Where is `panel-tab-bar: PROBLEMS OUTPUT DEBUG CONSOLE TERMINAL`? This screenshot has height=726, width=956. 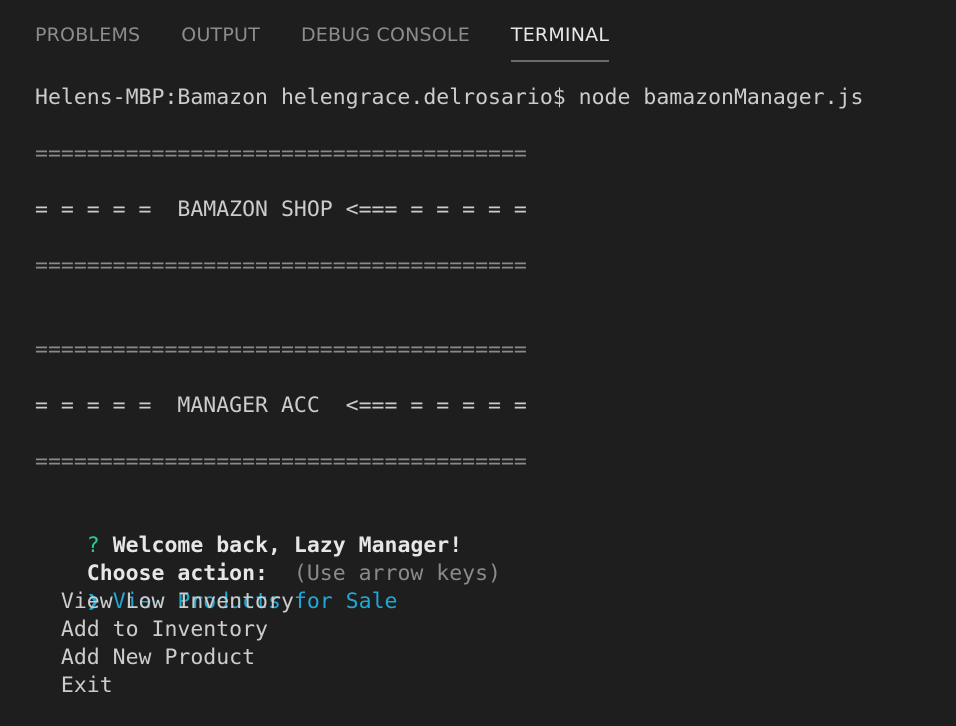
panel-tab-bar: PROBLEMS OUTPUT DEBUG CONSOLE TERMINAL is located at coordinates (342, 40).